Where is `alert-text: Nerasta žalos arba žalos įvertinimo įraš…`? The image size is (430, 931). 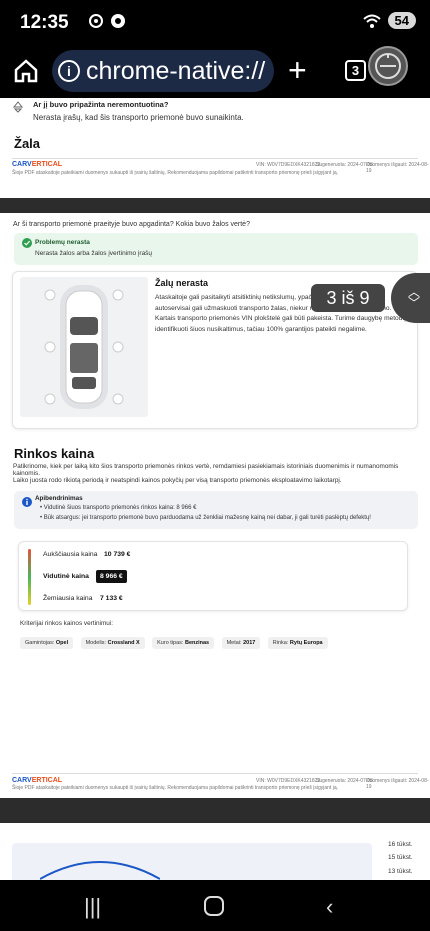 alert-text: Nerasta žalos arba žalos įvertinimo įraš… is located at coordinates (94, 253).